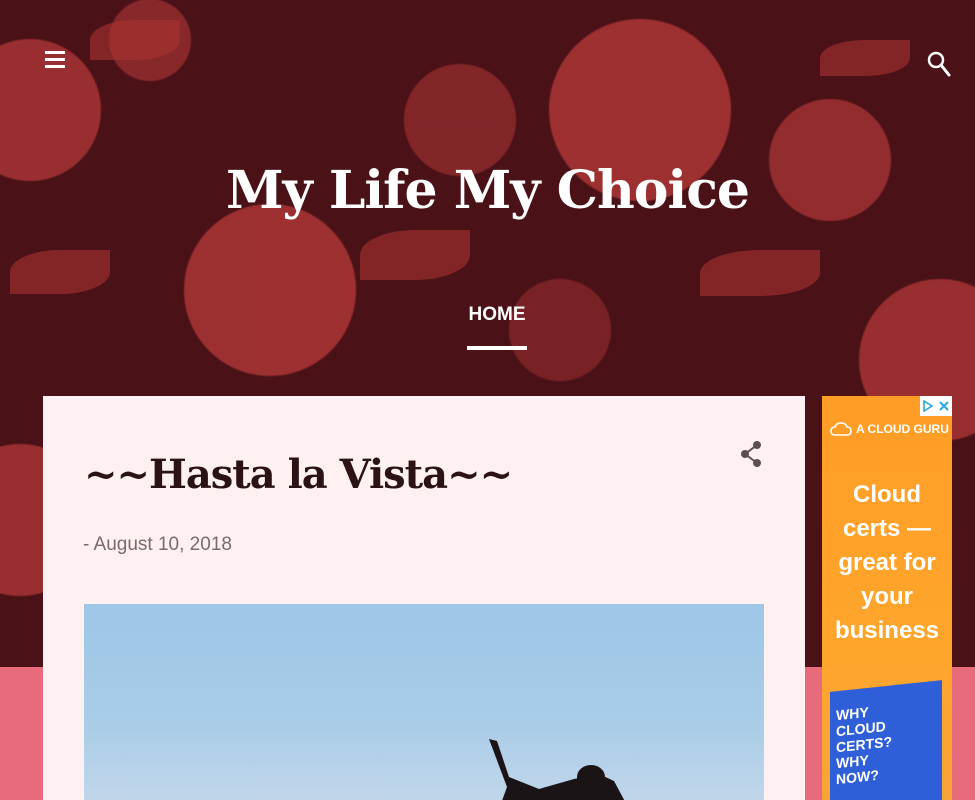  I want to click on ad-book-text: WHY CLOUD CERTS? WHY NOW?, so click(864, 745).